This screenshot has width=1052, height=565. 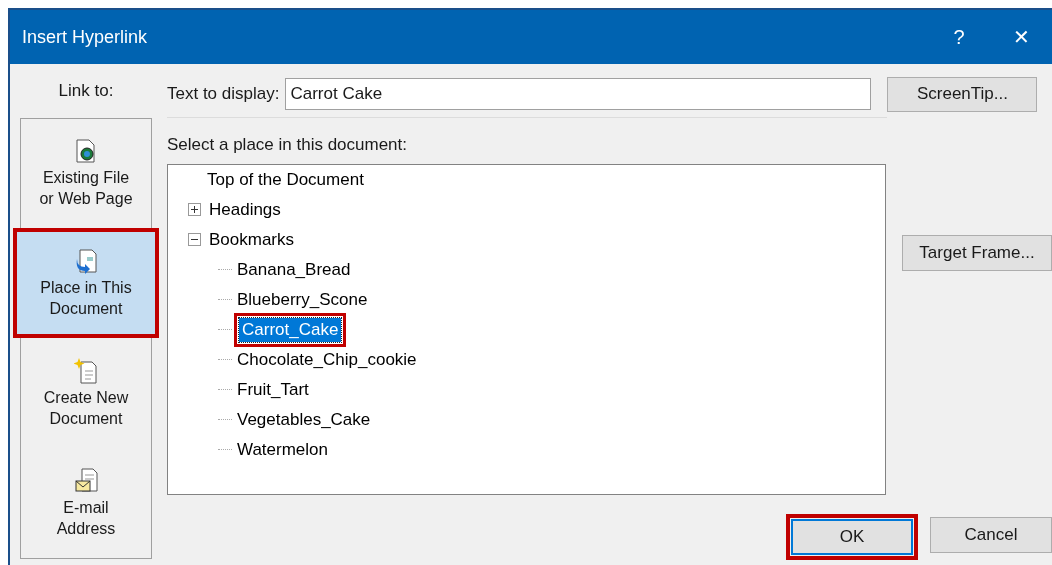 I want to click on new-document-icon, so click(x=86, y=370).